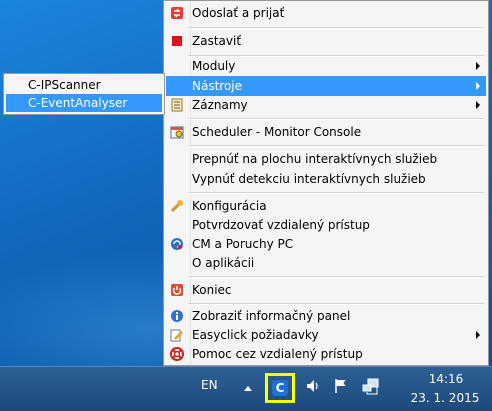 Image resolution: width=492 pixels, height=411 pixels. Describe the element at coordinates (371, 386) in the screenshot. I see `network-icon` at that location.